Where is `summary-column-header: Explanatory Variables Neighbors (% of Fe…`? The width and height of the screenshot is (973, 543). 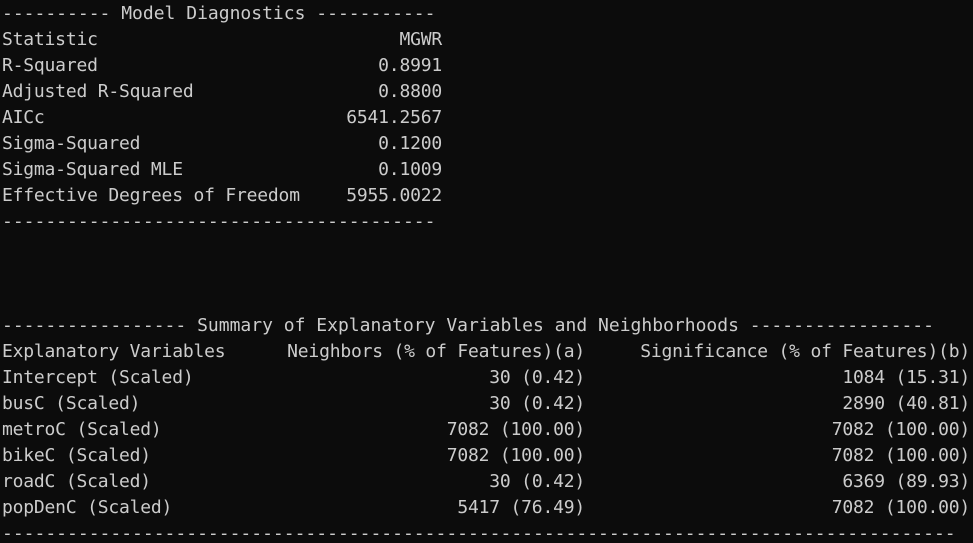 summary-column-header: Explanatory Variables Neighbors (% of Fe… is located at coordinates (486, 352).